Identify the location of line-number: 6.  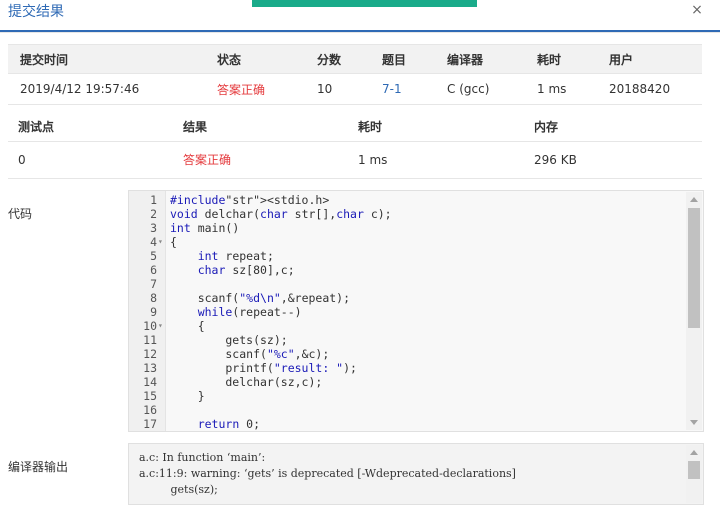
(153, 270).